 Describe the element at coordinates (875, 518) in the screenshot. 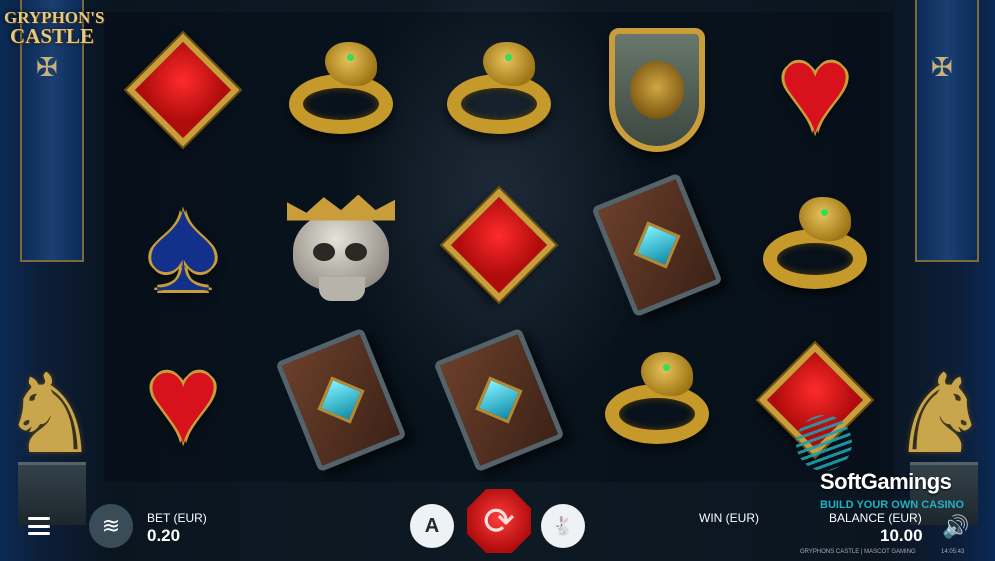

I see `balance-label: BALANCE (EUR)` at that location.